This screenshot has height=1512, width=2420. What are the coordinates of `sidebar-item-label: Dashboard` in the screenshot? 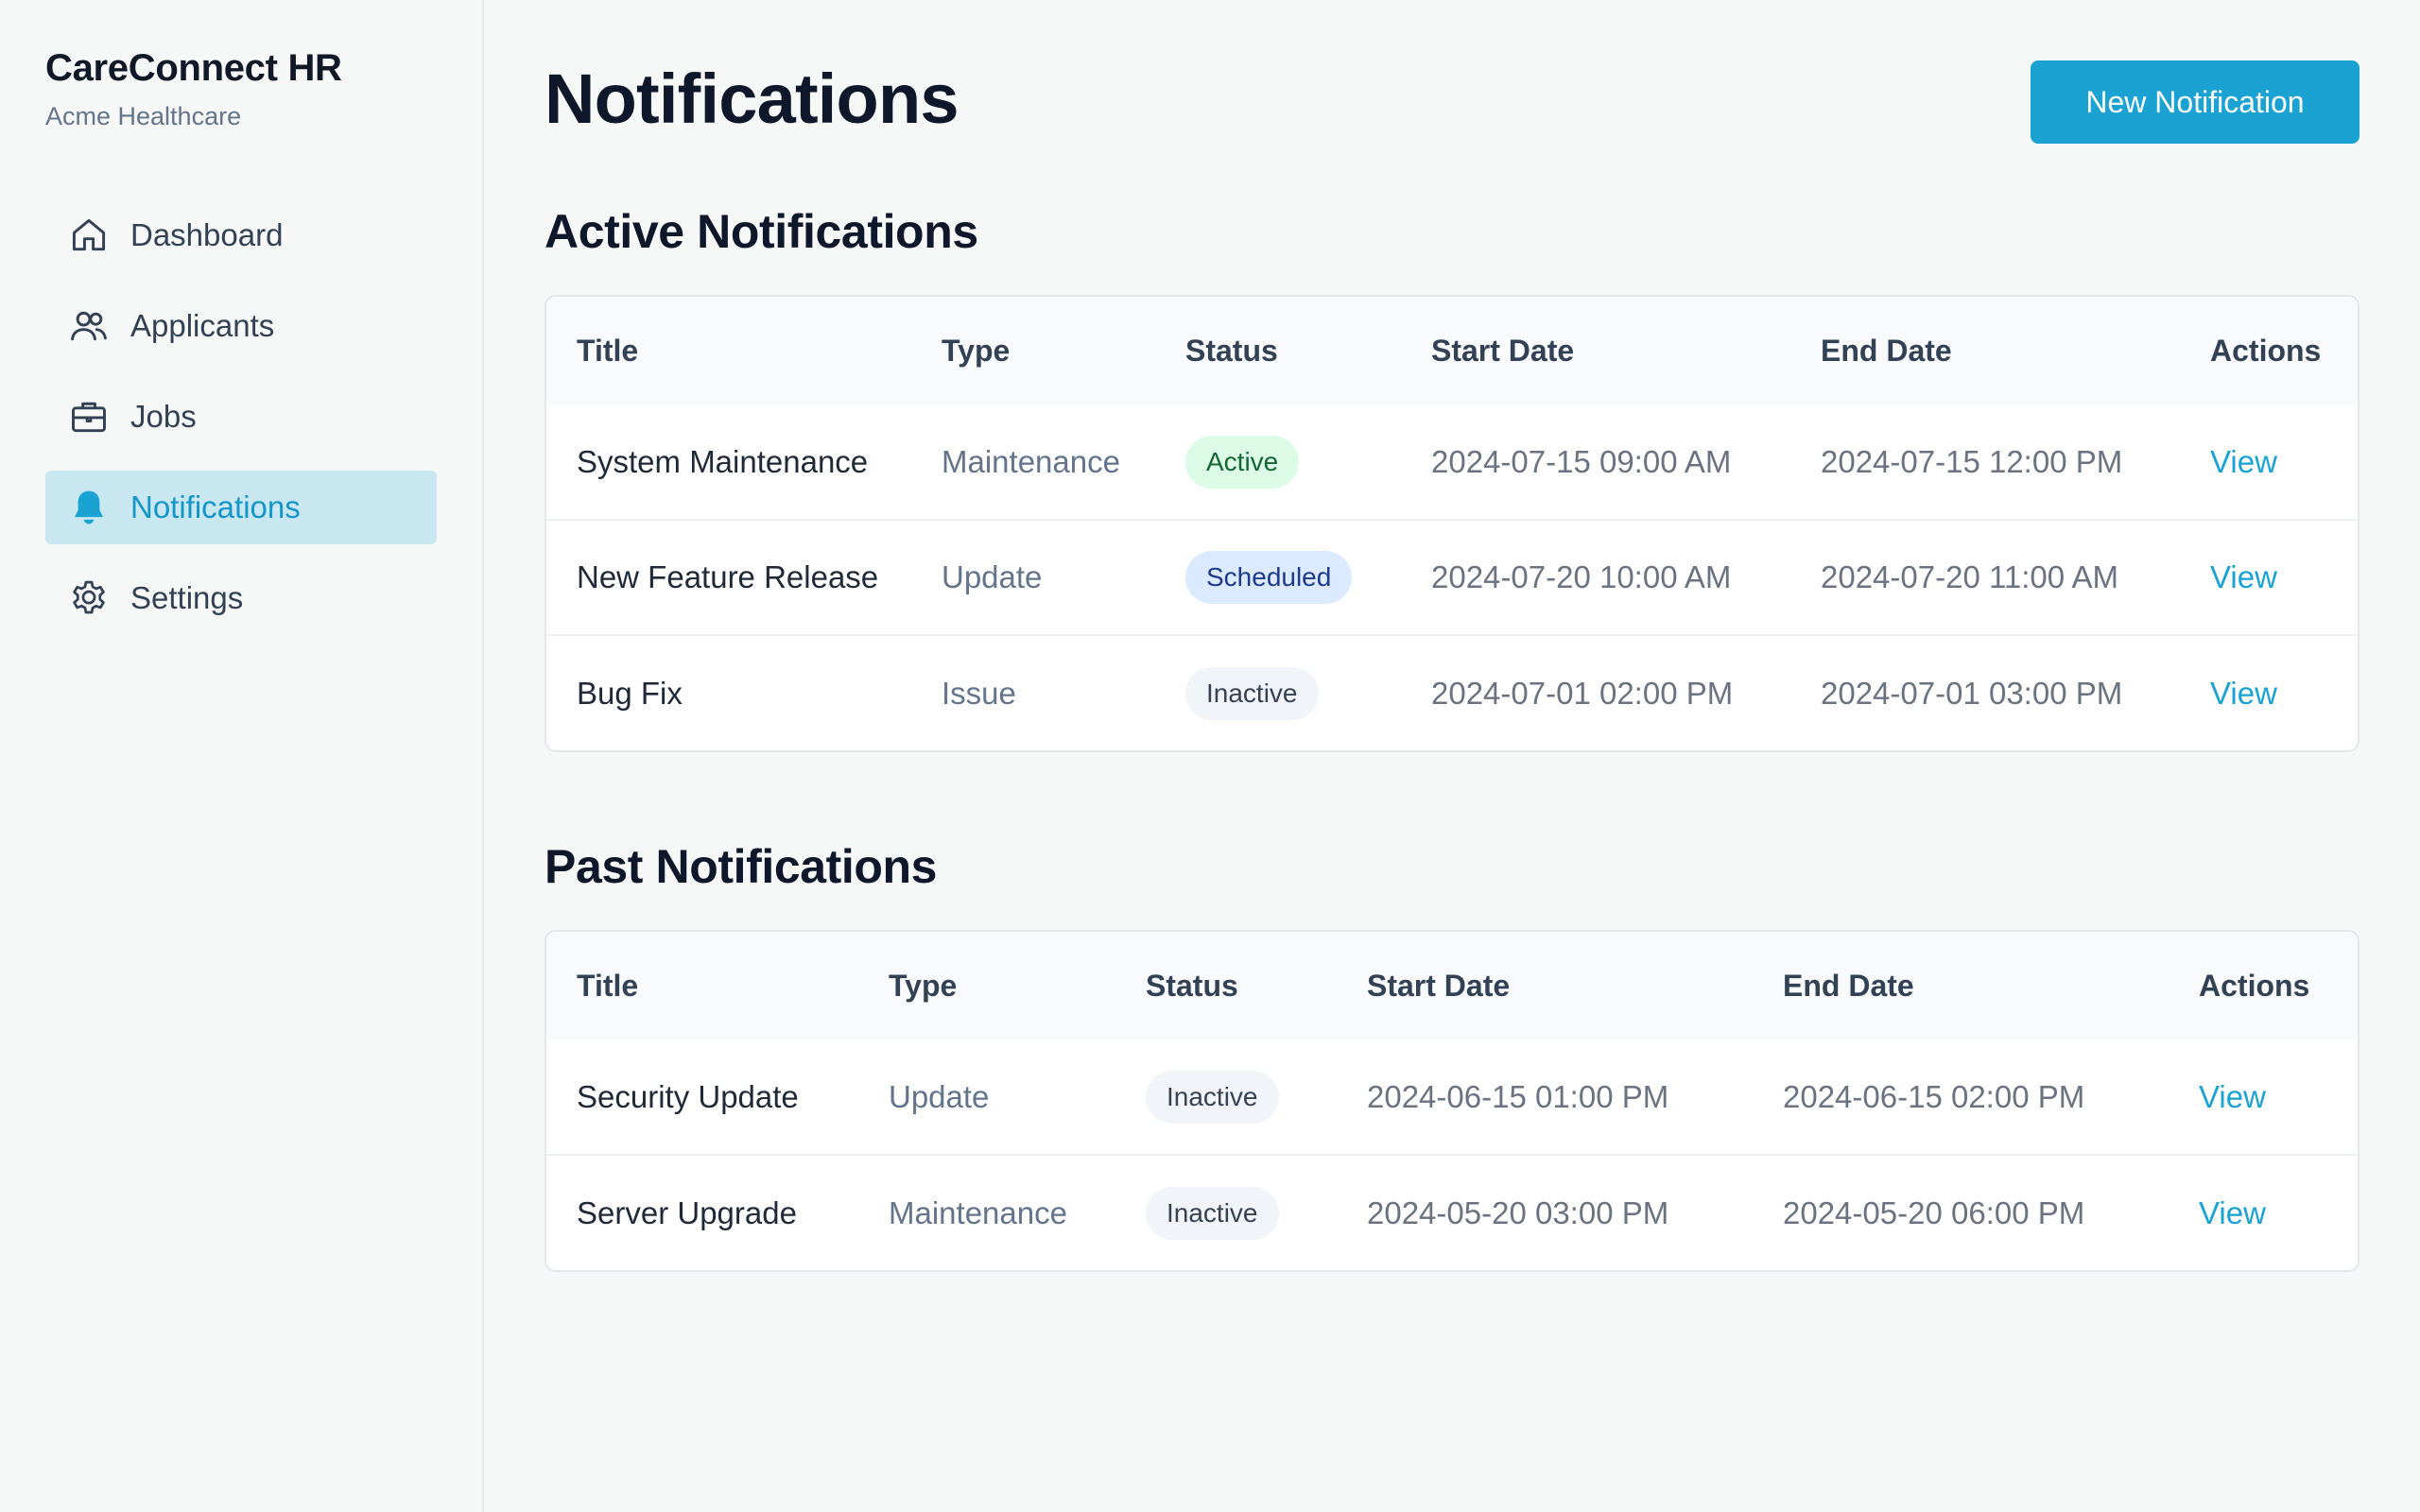 It's located at (207, 234).